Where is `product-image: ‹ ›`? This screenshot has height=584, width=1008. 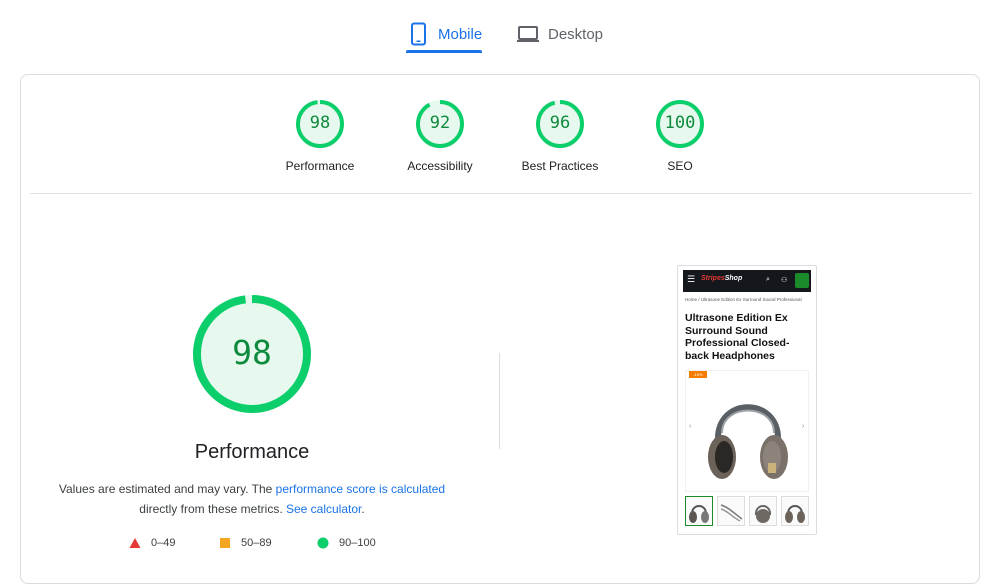 product-image: ‹ › is located at coordinates (747, 431).